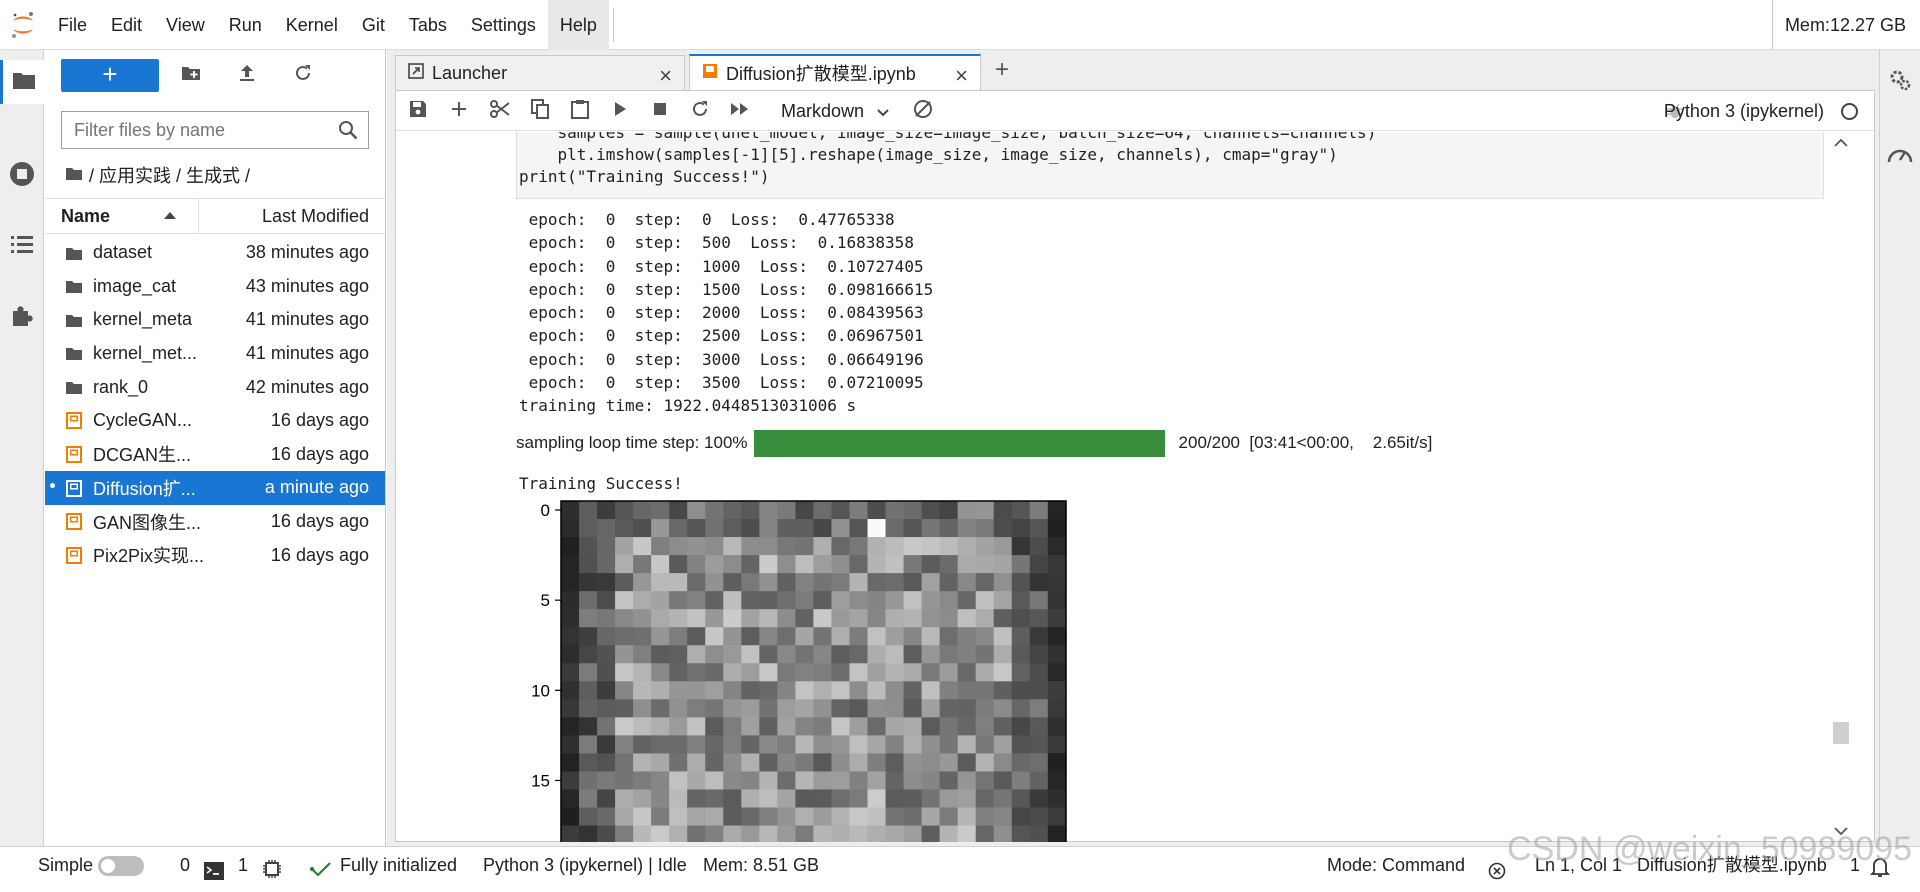 The width and height of the screenshot is (1920, 892). Describe the element at coordinates (22, 82) in the screenshot. I see `file-browser-tab` at that location.